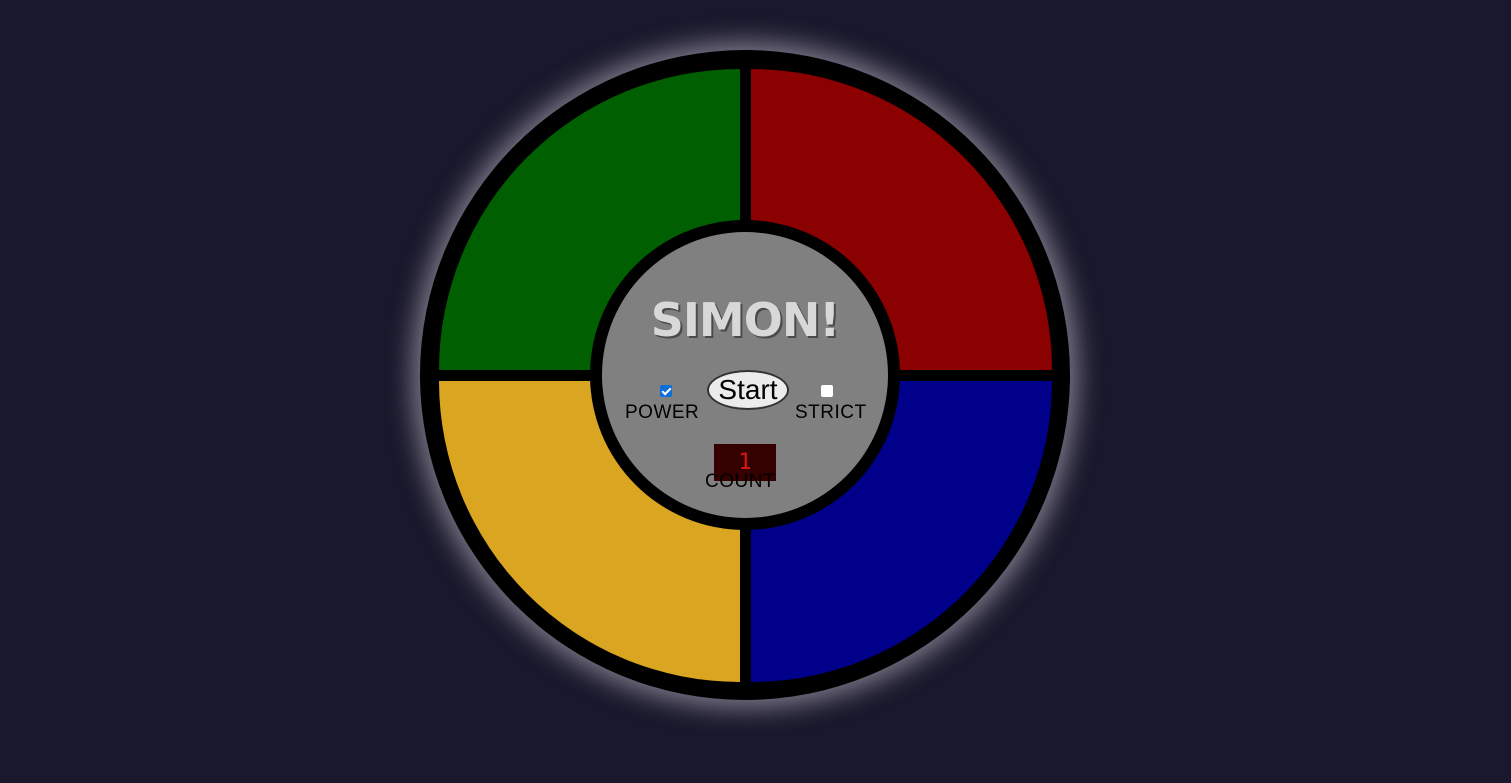 The height and width of the screenshot is (783, 1511). What do you see at coordinates (666, 391) in the screenshot?
I see `power-checkbox` at bounding box center [666, 391].